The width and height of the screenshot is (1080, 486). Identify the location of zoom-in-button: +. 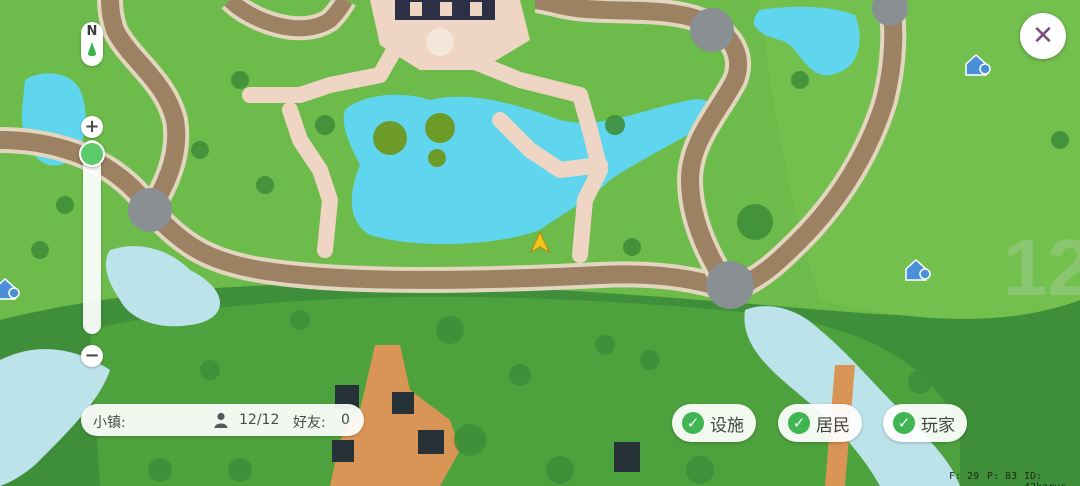
(92, 127).